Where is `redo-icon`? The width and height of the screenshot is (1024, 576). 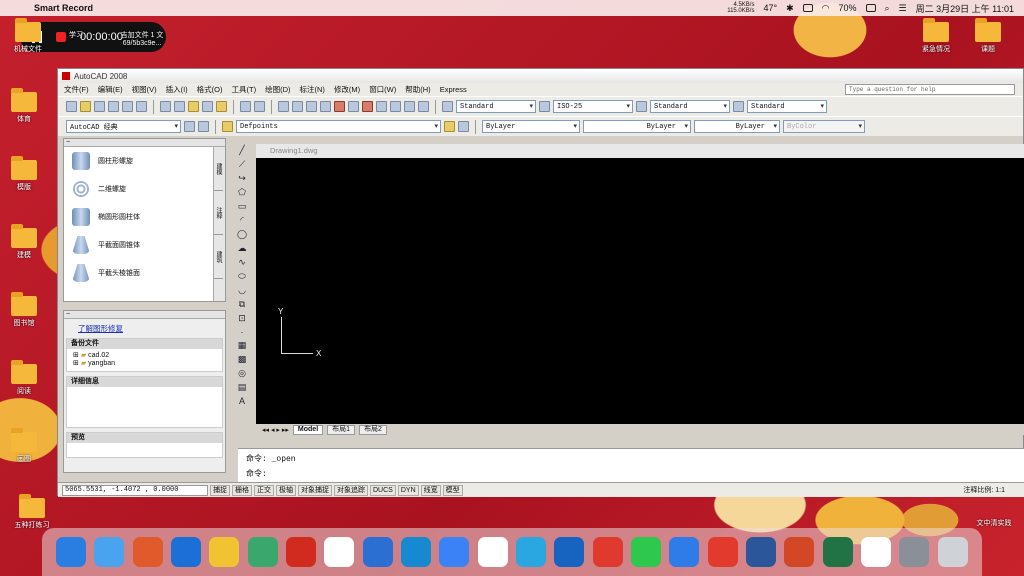
redo-icon is located at coordinates (259, 106).